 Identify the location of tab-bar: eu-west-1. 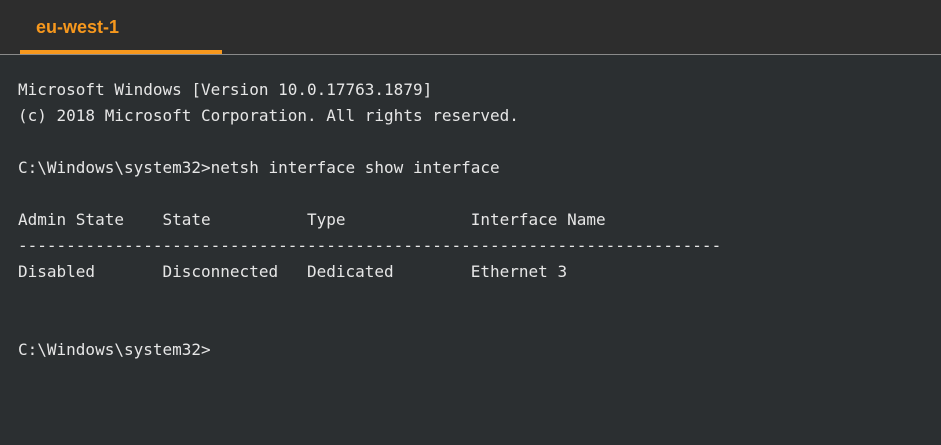
(470, 27).